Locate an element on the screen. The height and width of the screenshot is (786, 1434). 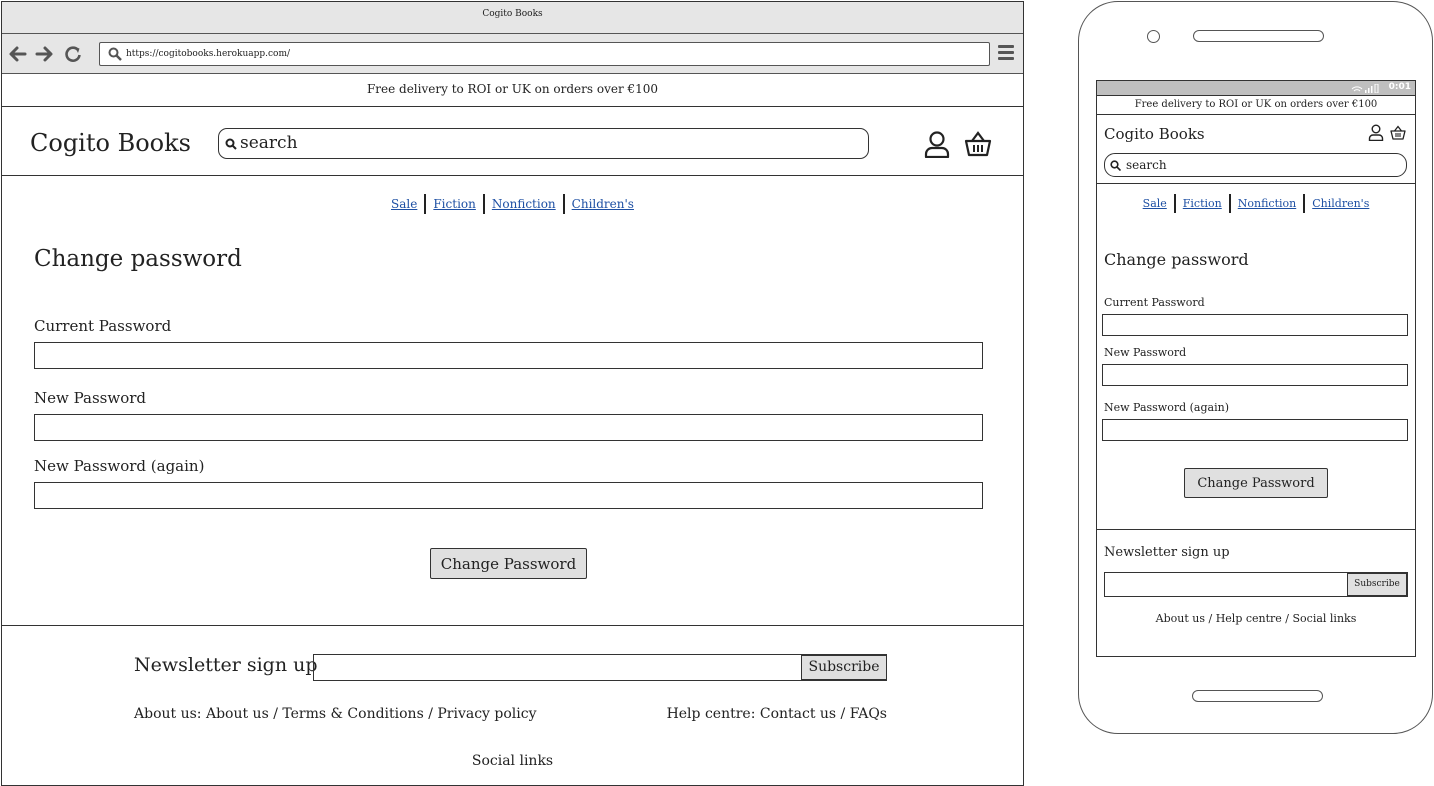
newsletter-title: Newsletter sign up is located at coordinates (226, 665).